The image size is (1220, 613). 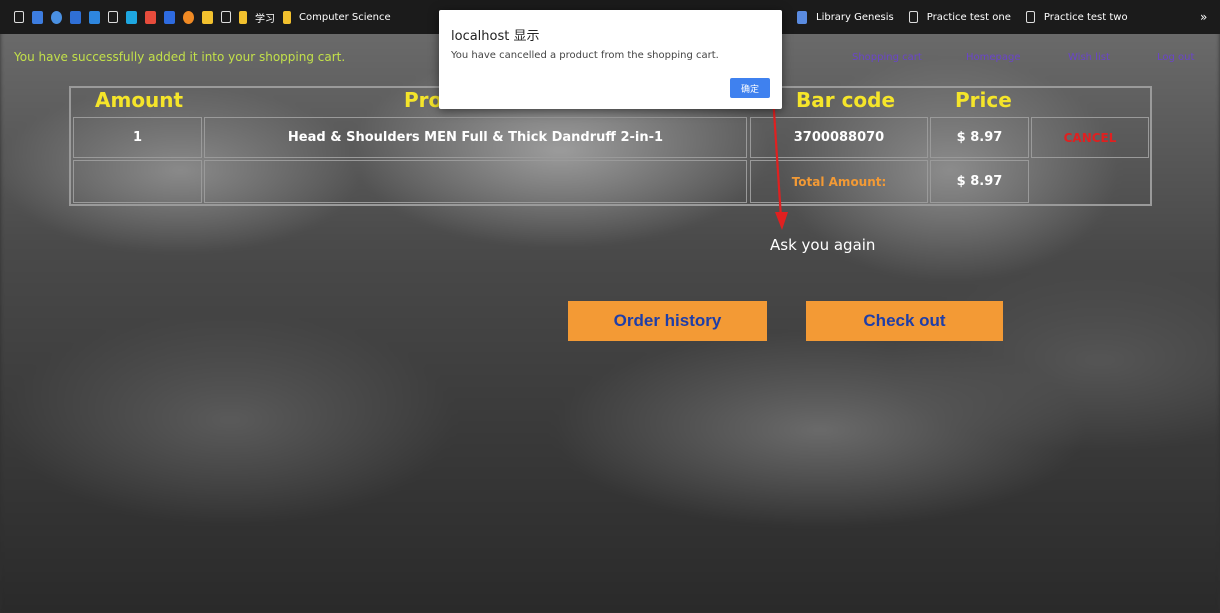 What do you see at coordinates (495, 36) in the screenshot?
I see `dialog-title: localhost 显示` at bounding box center [495, 36].